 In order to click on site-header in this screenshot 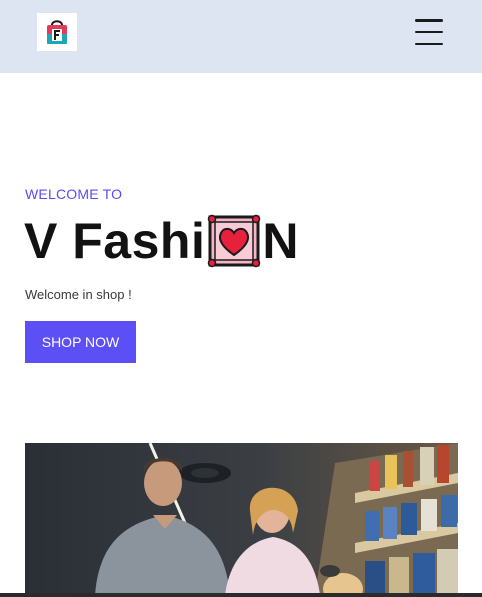, I will do `click(241, 36)`.